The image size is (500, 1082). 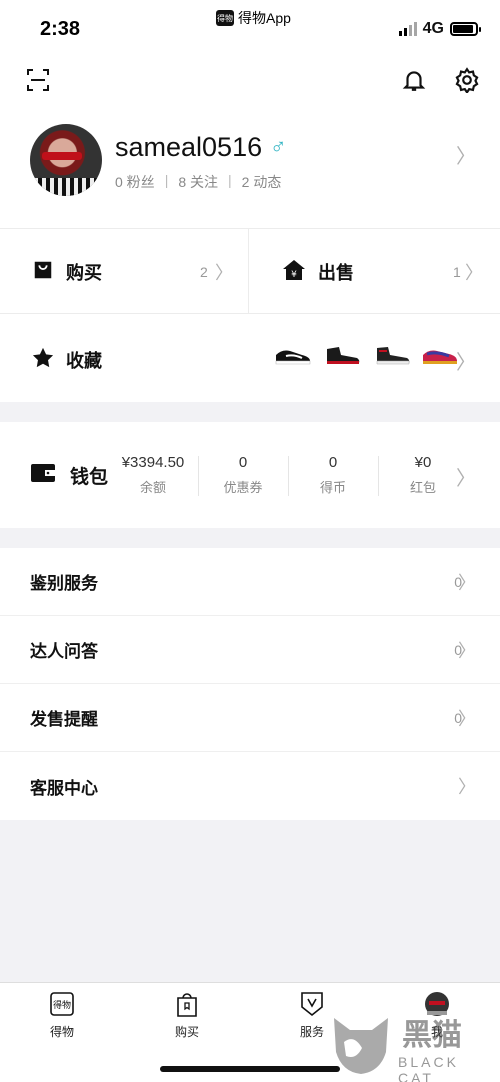 I want to click on following-count: 8 关注, so click(x=198, y=182).